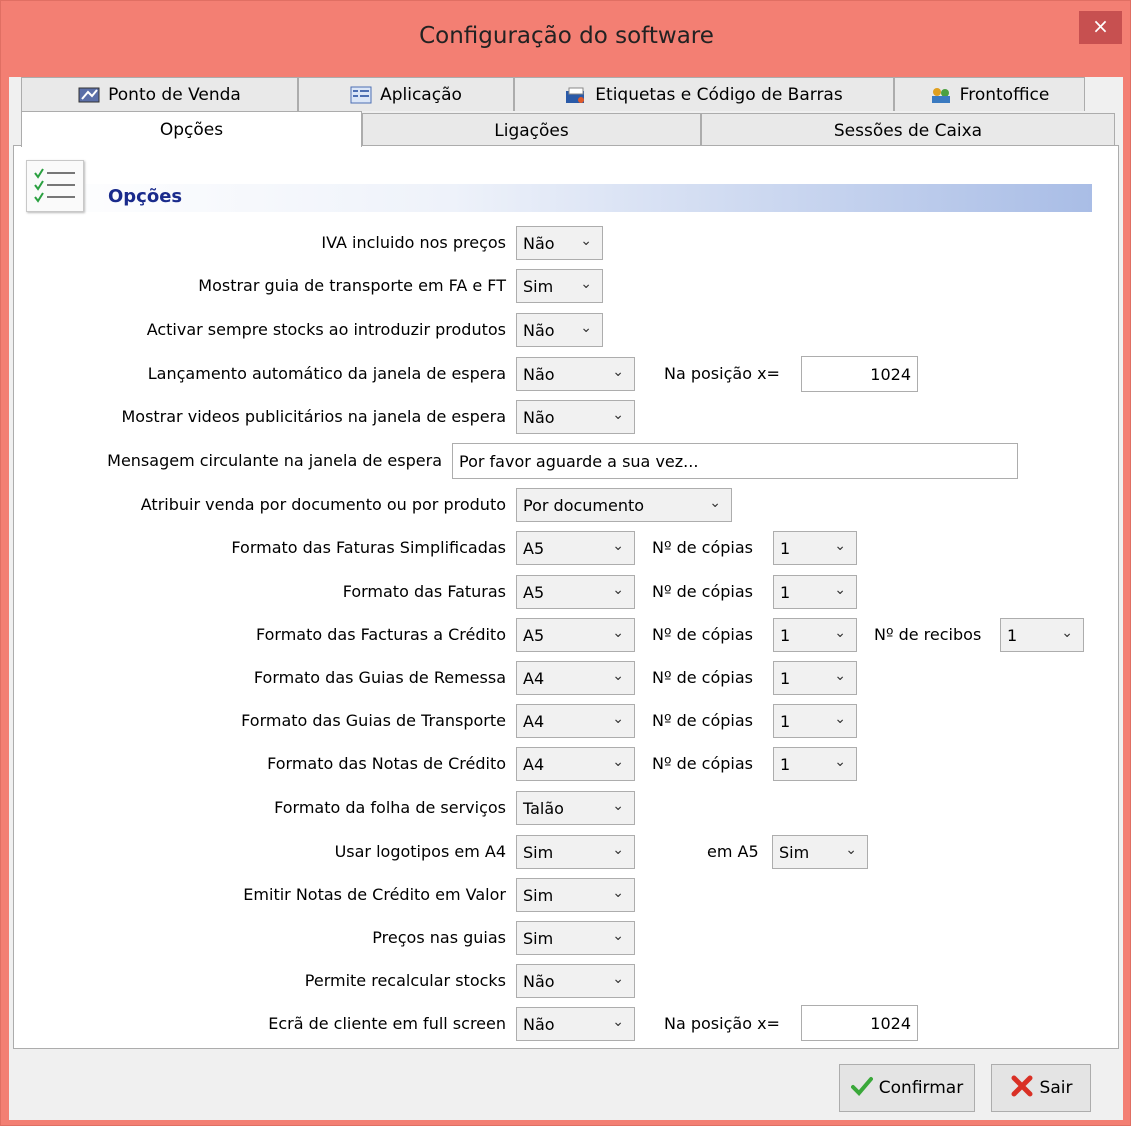  I want to click on recibos-select: 1 ⌄, so click(1042, 635).